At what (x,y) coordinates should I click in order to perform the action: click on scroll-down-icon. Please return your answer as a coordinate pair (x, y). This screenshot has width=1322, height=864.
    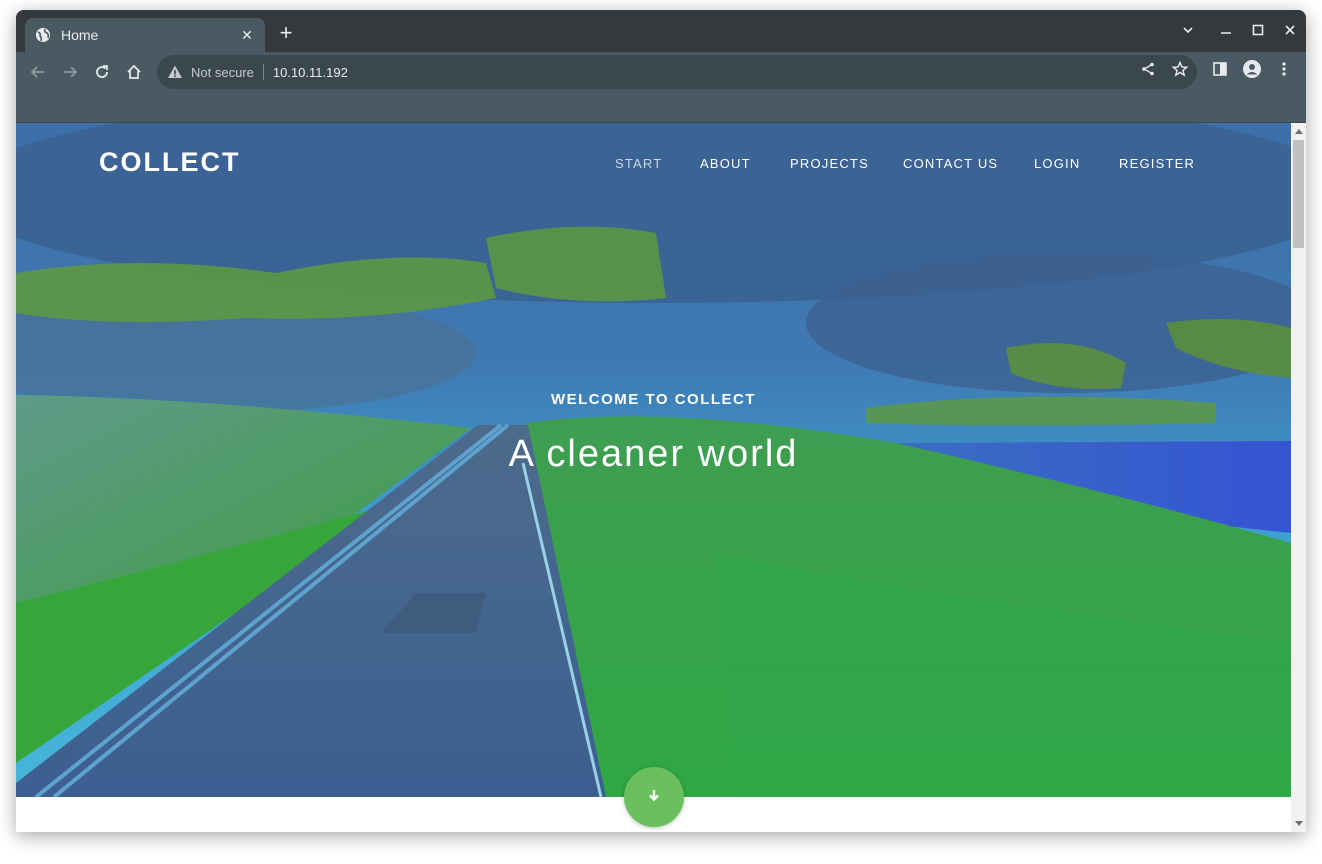
    Looking at the image, I should click on (1298, 824).